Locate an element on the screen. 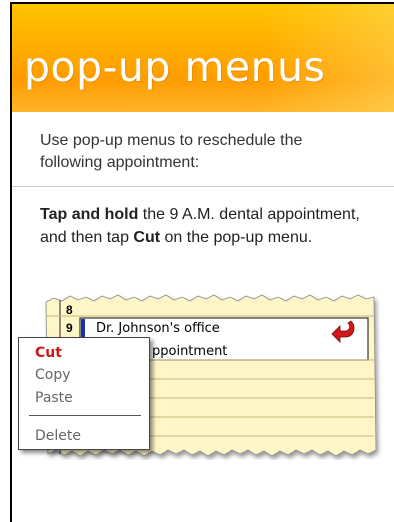  undo-arrow-icon is located at coordinates (343, 331).